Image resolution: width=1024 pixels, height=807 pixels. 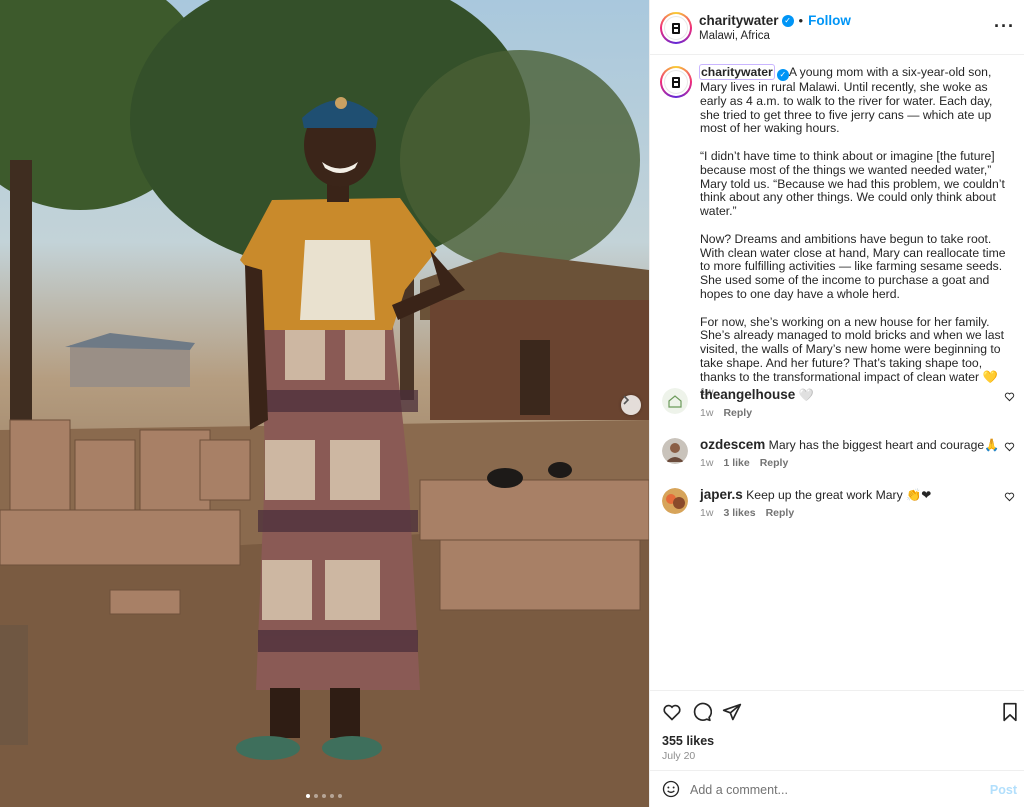 I want to click on caption-author-avatar, so click(x=676, y=82).